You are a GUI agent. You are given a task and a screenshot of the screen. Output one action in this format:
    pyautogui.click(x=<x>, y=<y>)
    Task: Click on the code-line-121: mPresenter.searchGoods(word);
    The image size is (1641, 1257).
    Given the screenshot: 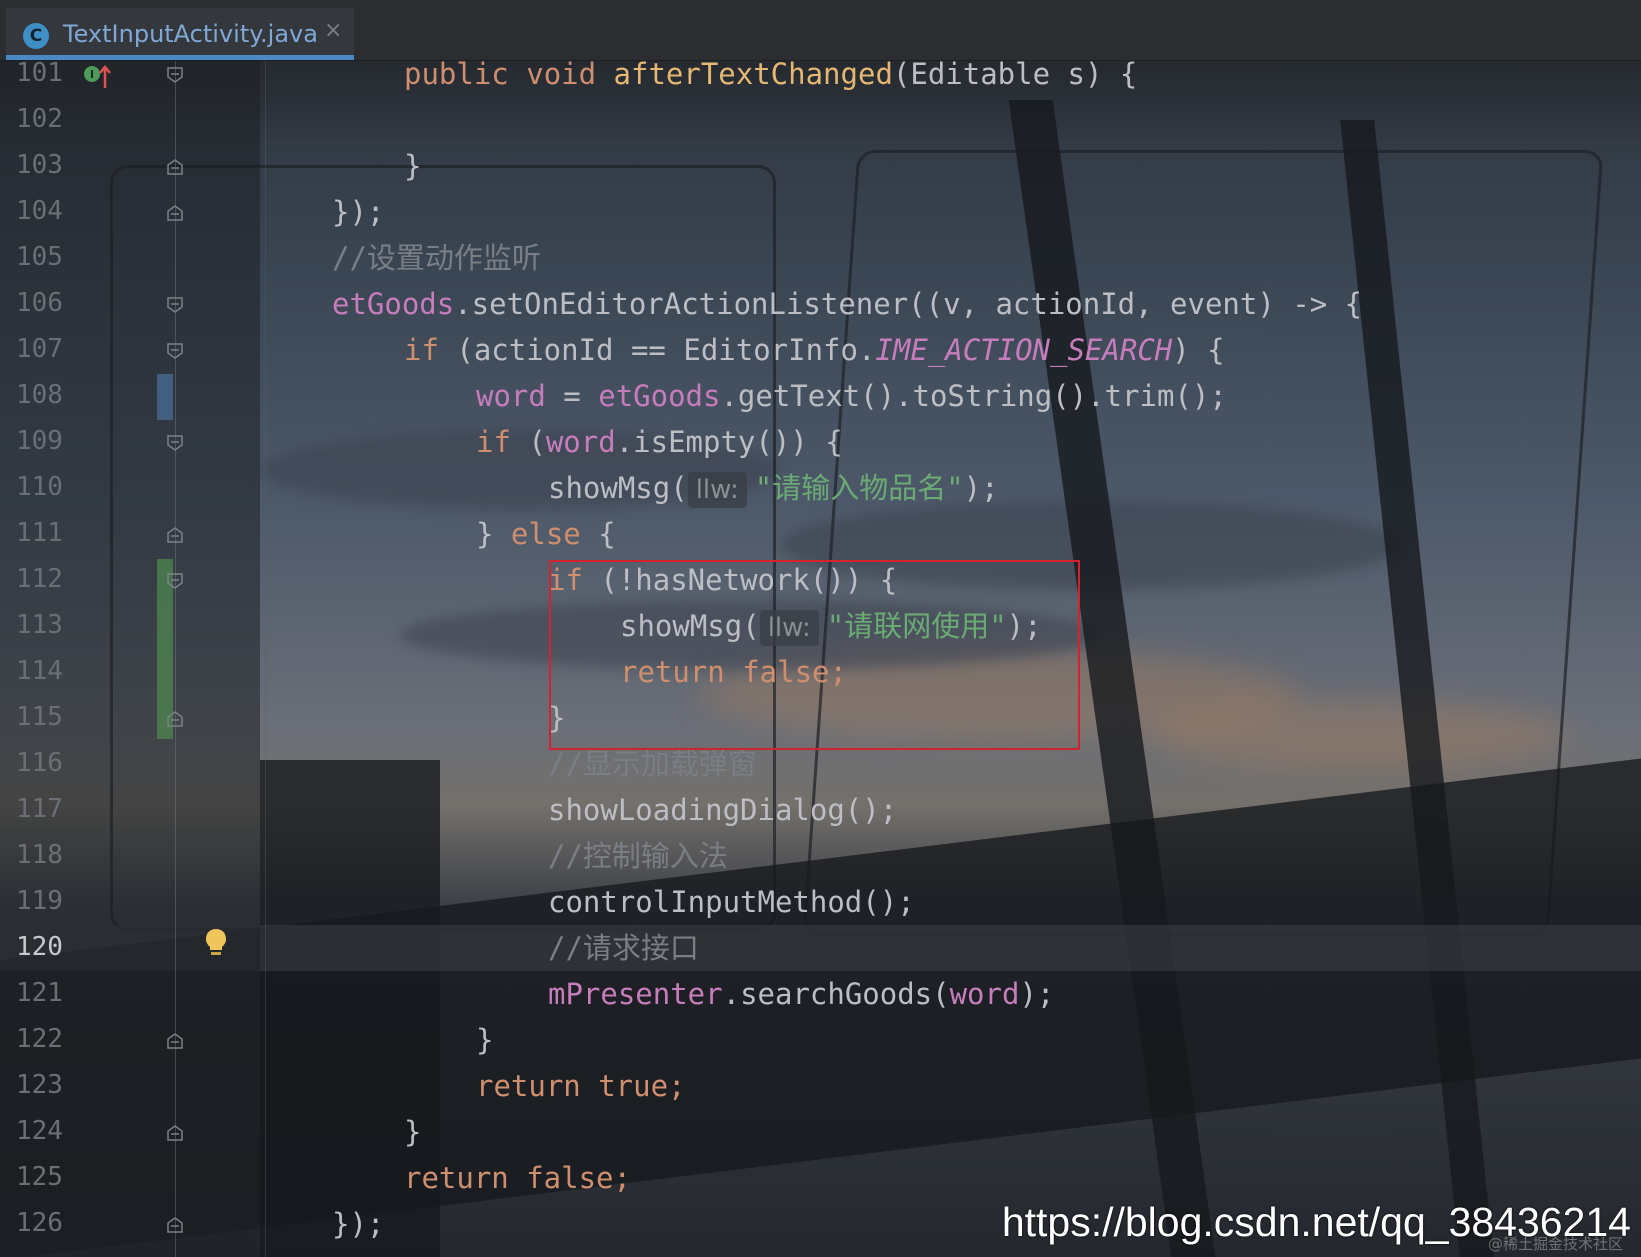 What is the action you would take?
    pyautogui.click(x=801, y=994)
    